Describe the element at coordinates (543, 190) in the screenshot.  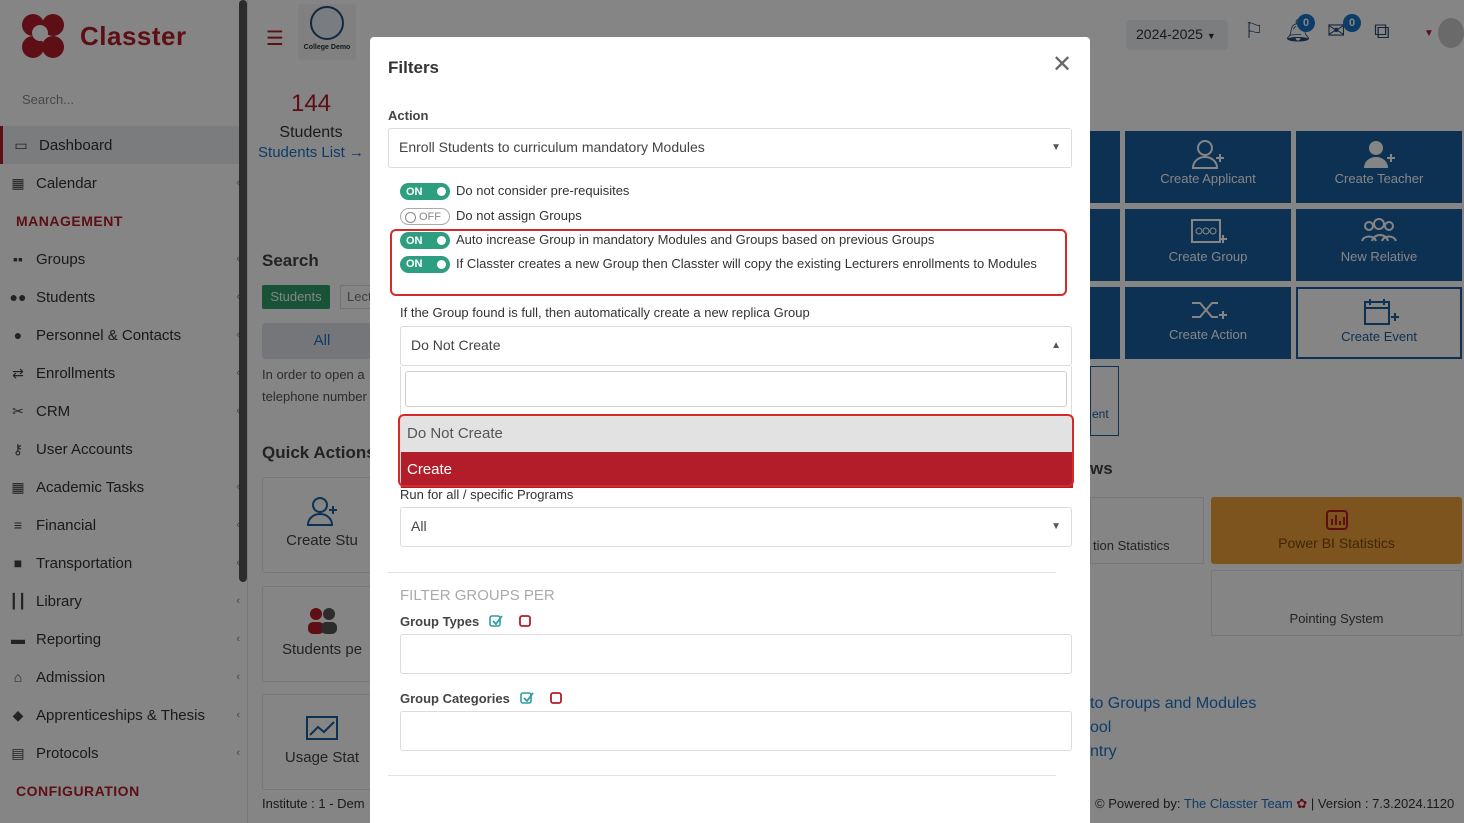
I see `toggle-label: Do not consider pre-requisites` at that location.